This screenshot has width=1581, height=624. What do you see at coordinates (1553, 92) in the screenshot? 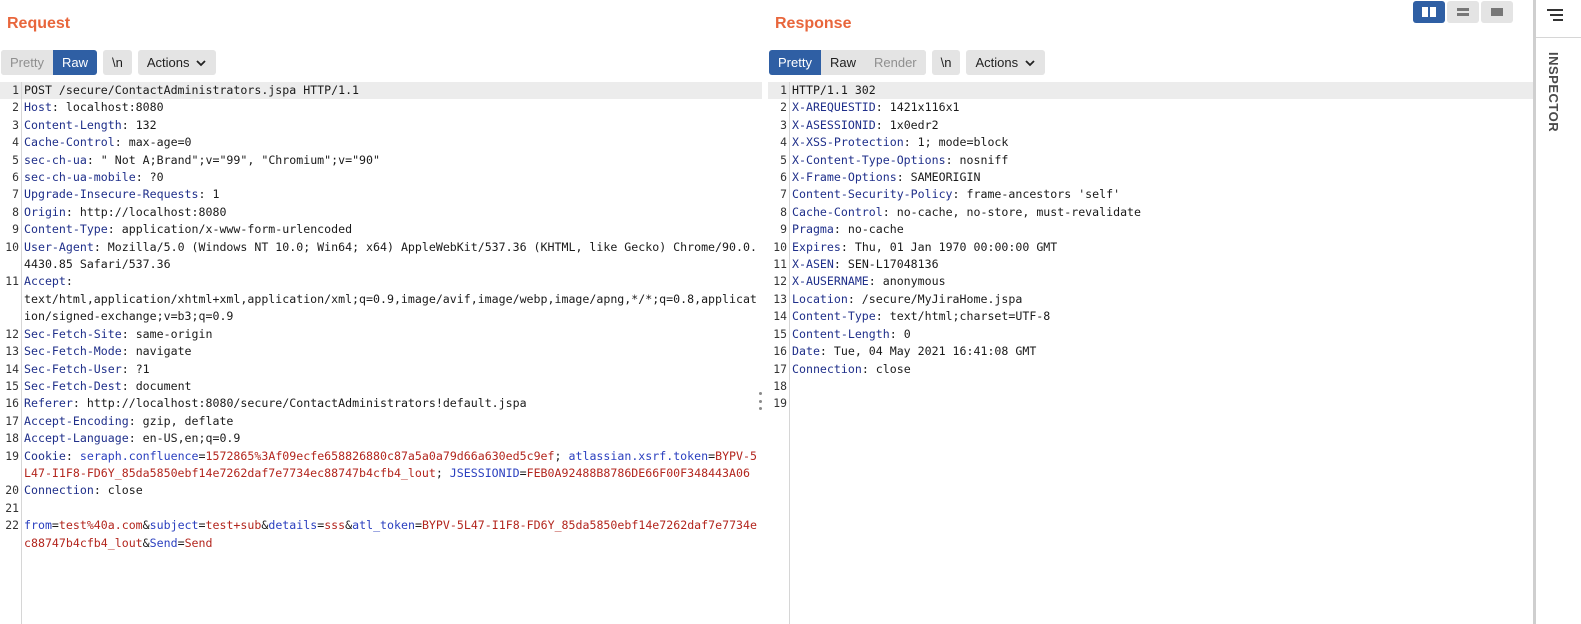
I see `inspector-tab: INSPECTOR` at bounding box center [1553, 92].